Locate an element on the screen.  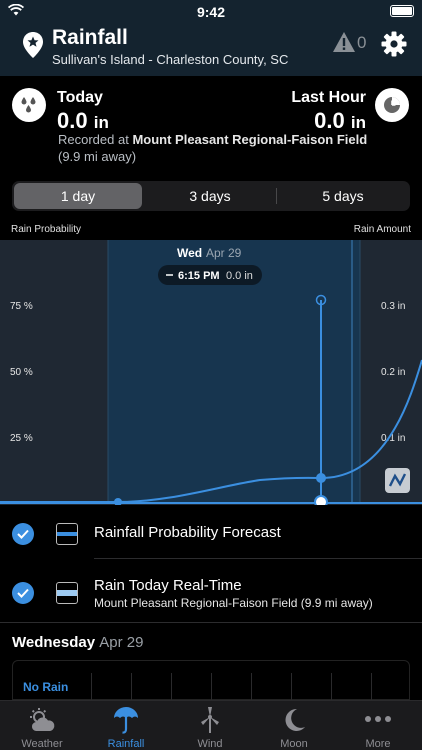
station-name: Mount Pleasant Regional-Faison Field is located at coordinates (250, 139).